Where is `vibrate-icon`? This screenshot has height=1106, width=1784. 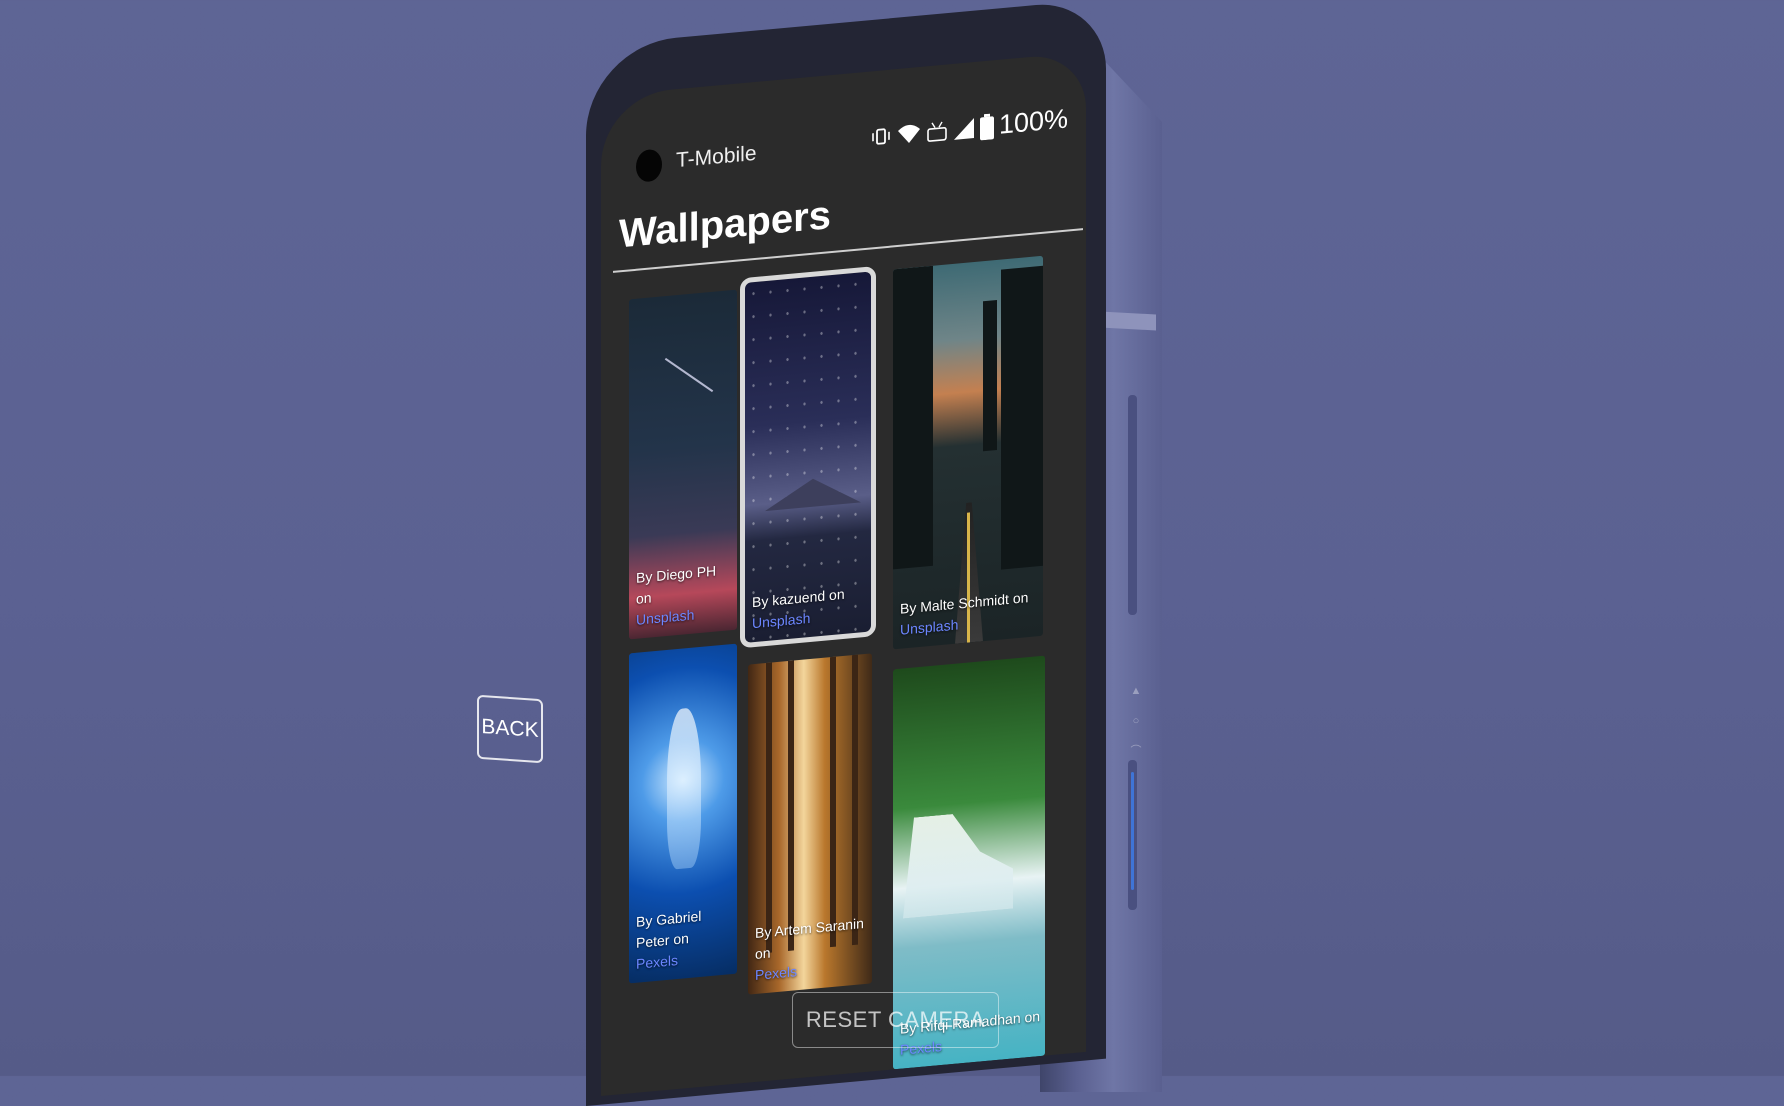
vibrate-icon is located at coordinates (881, 136).